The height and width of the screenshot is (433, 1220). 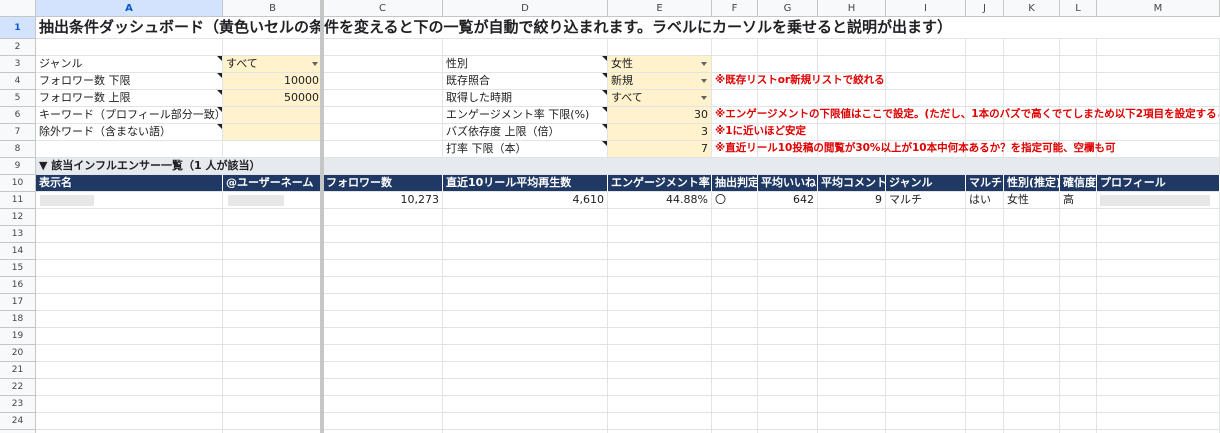 What do you see at coordinates (129, 8) in the screenshot?
I see `column-header-a: A` at bounding box center [129, 8].